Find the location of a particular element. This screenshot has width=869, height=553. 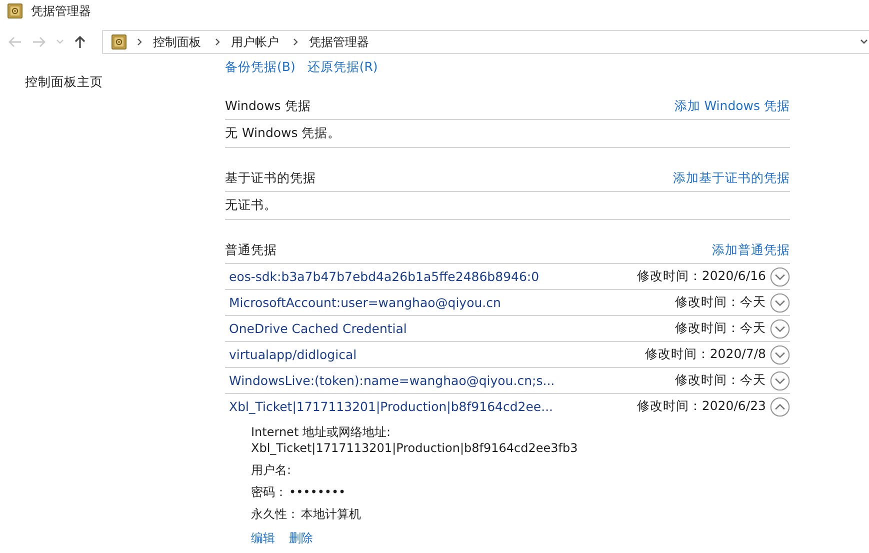

toolbar-link: 还原凭据(R) is located at coordinates (342, 67).